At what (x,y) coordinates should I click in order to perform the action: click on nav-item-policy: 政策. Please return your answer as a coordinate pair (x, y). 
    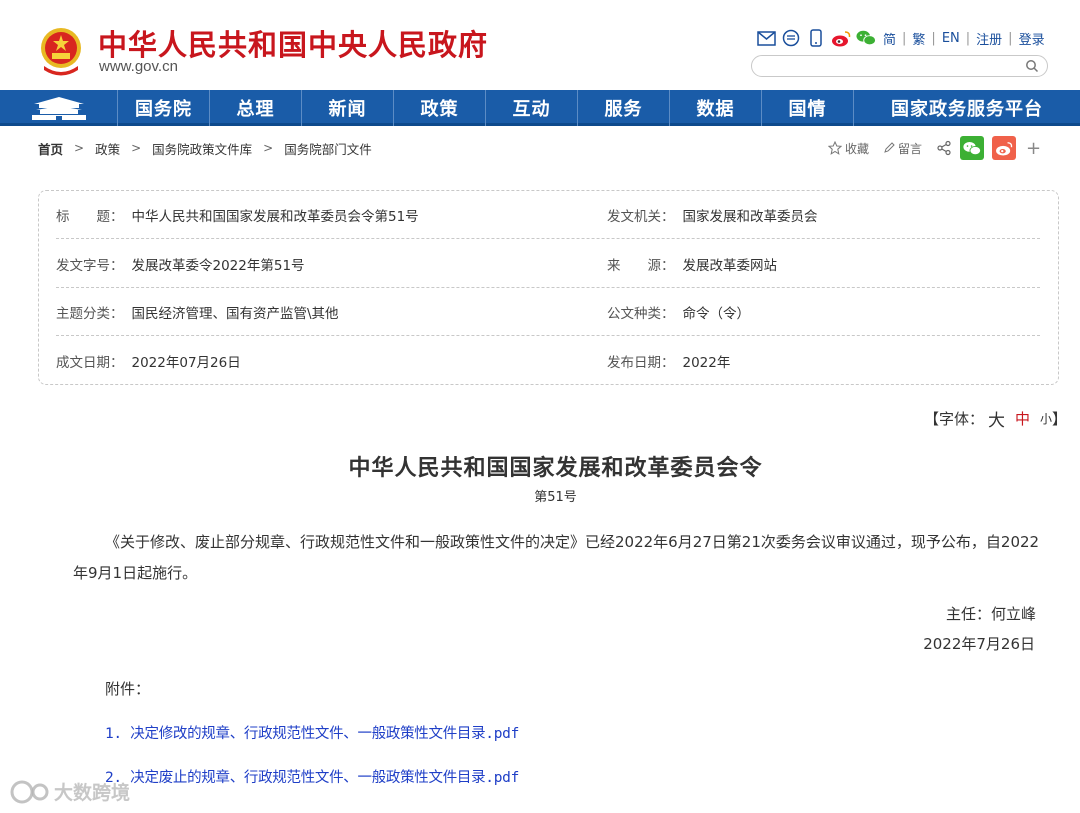
    Looking at the image, I should click on (440, 108).